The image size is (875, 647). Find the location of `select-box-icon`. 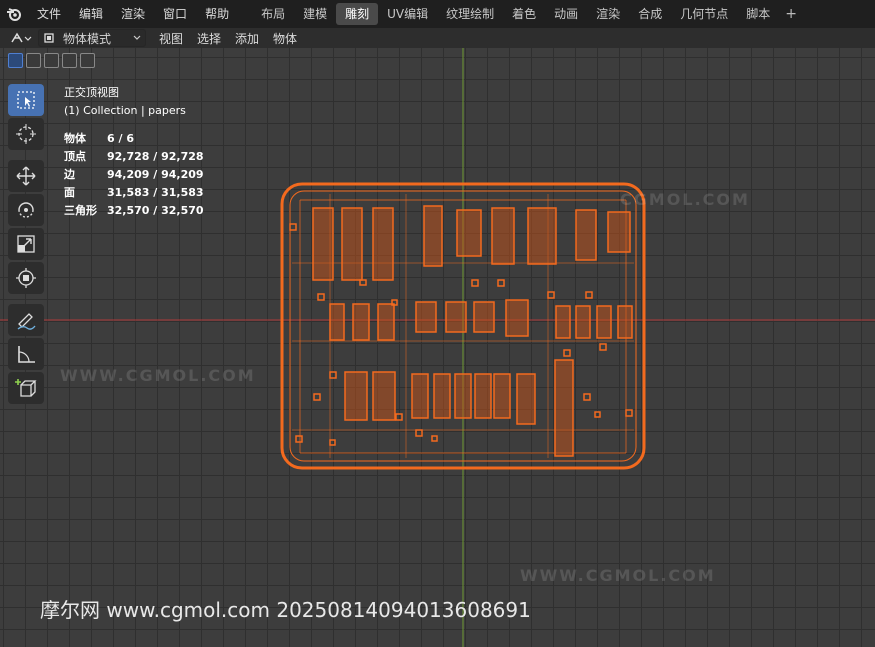

select-box-icon is located at coordinates (26, 100).